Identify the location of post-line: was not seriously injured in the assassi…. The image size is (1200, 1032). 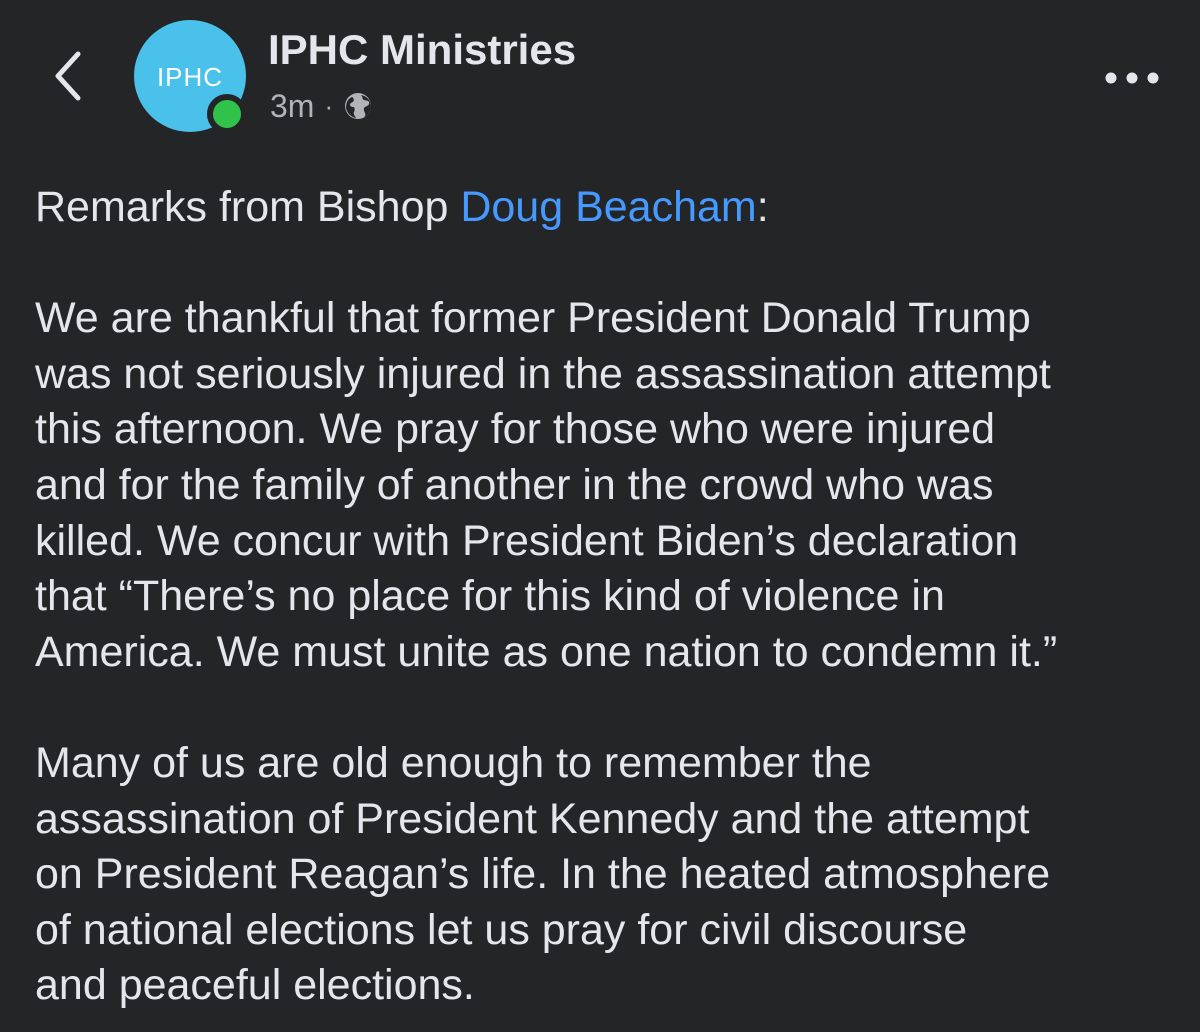
(543, 373).